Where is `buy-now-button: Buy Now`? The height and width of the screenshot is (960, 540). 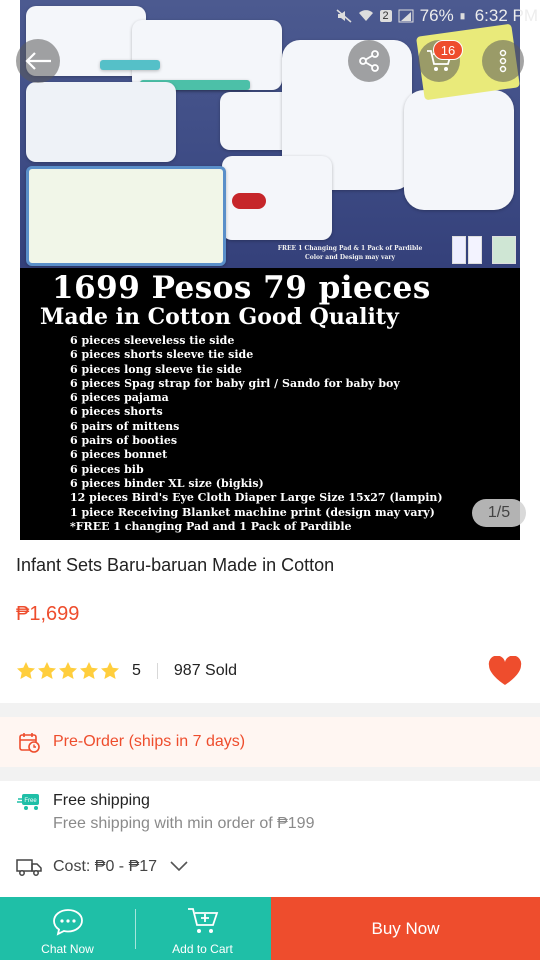
buy-now-button: Buy Now is located at coordinates (405, 928).